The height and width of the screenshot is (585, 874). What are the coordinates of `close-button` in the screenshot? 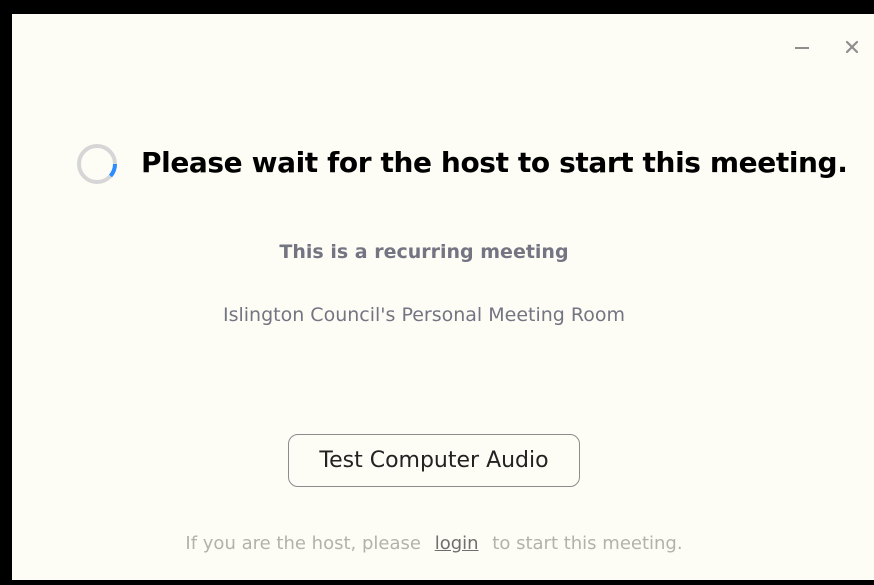 It's located at (852, 47).